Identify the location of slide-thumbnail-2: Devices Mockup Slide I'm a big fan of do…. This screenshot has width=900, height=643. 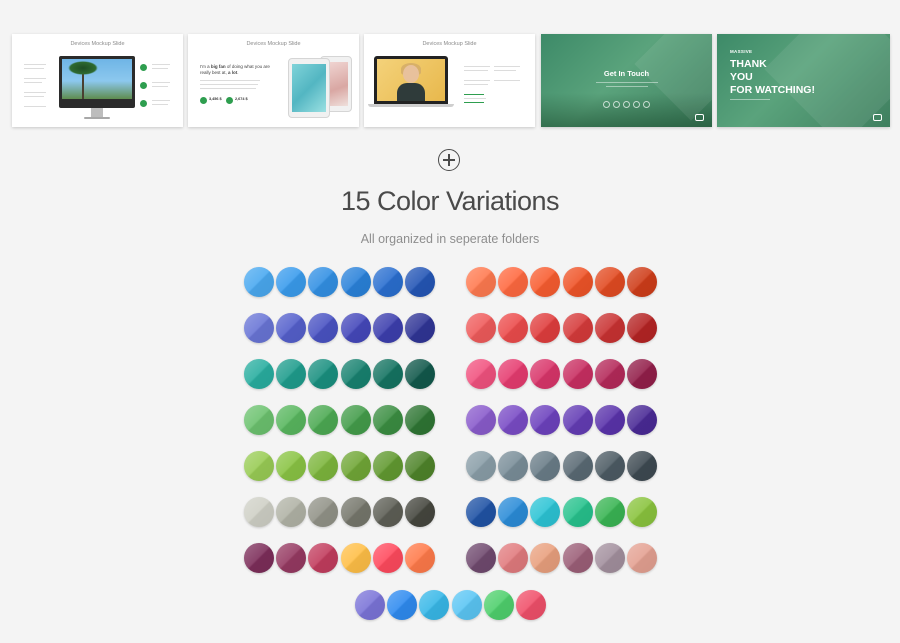
(273, 80).